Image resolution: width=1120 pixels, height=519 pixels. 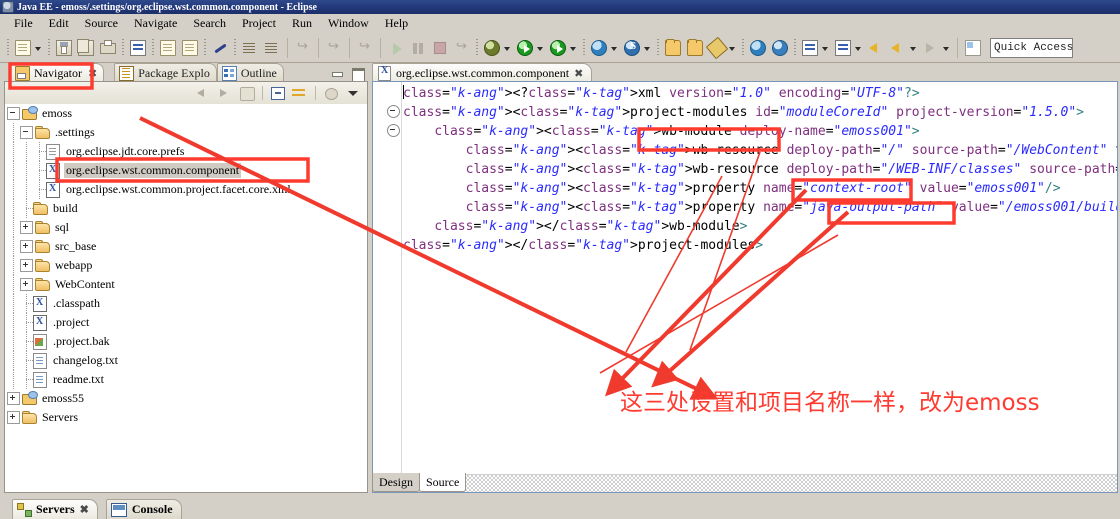 What do you see at coordinates (732, 48) in the screenshot?
I see `pencil-dropdown-icon` at bounding box center [732, 48].